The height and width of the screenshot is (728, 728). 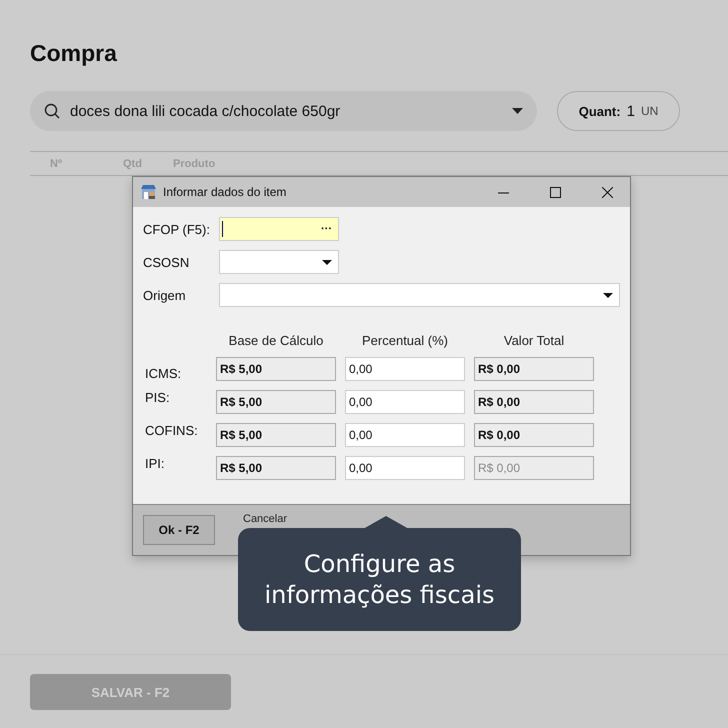 I want to click on close-icon, so click(x=607, y=192).